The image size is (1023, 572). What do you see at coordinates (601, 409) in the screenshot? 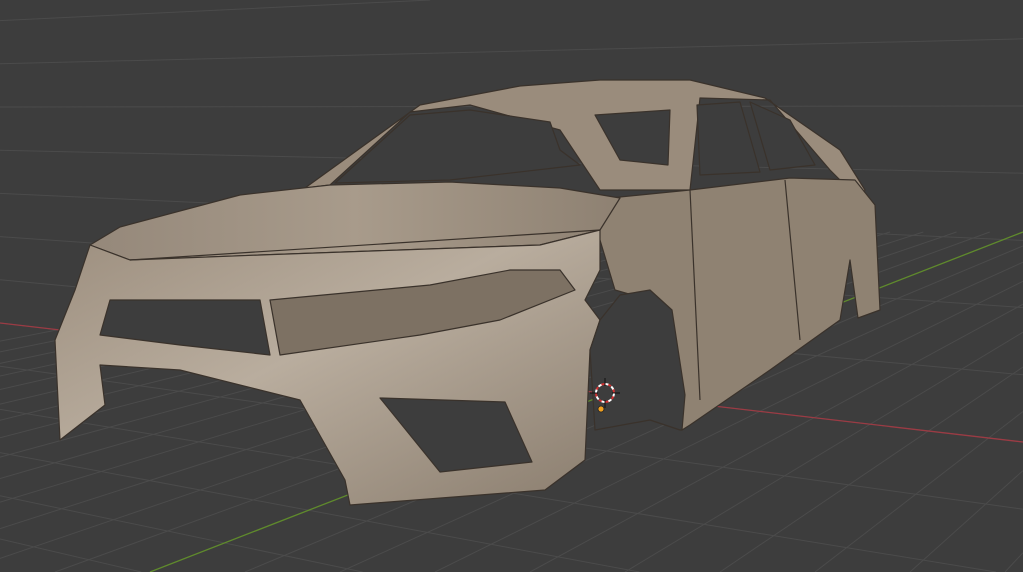
I see `object-origin-icon` at bounding box center [601, 409].